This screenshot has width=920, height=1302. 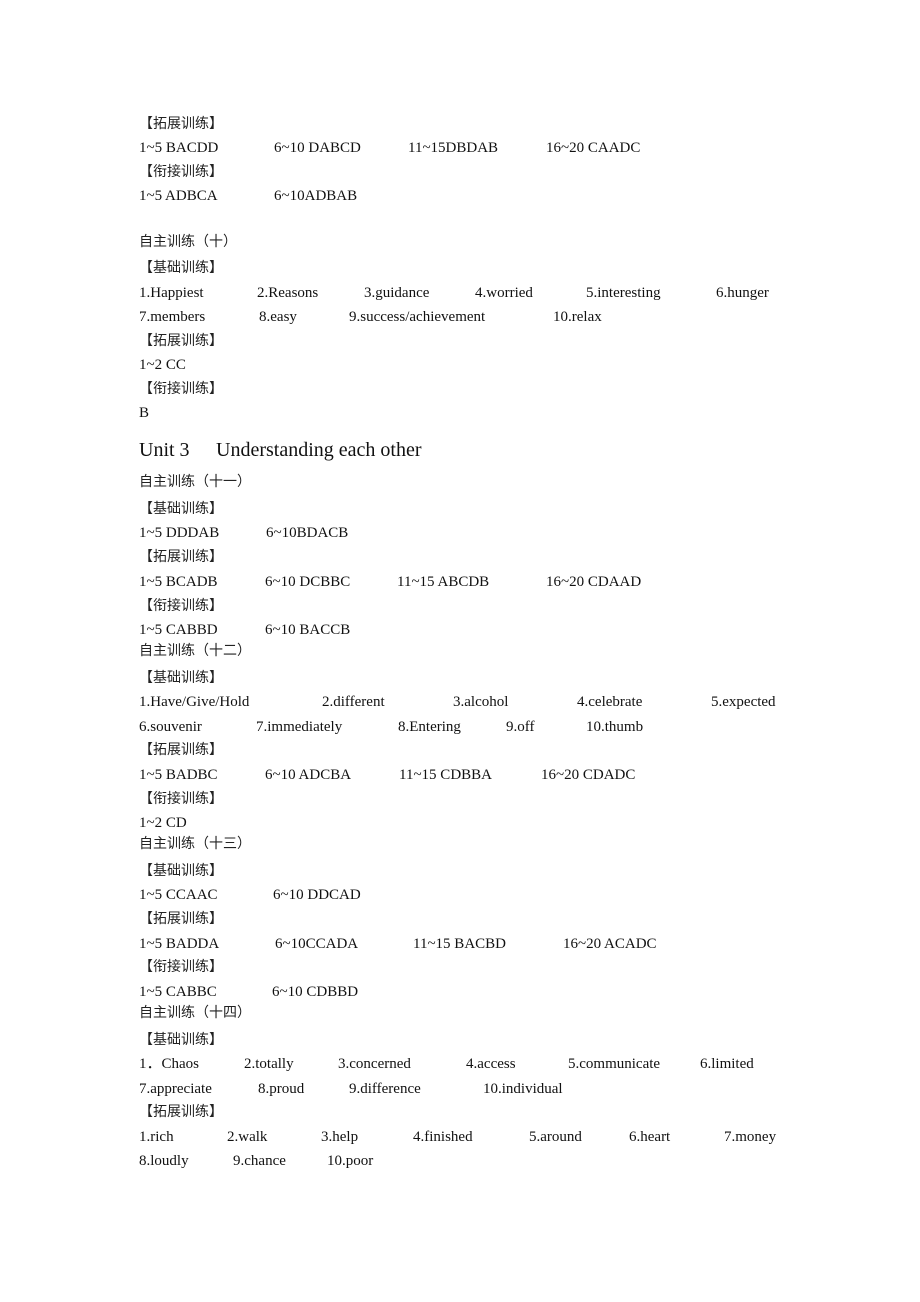 What do you see at coordinates (178, 775) in the screenshot?
I see `answer-group: 1~5 BADBC` at bounding box center [178, 775].